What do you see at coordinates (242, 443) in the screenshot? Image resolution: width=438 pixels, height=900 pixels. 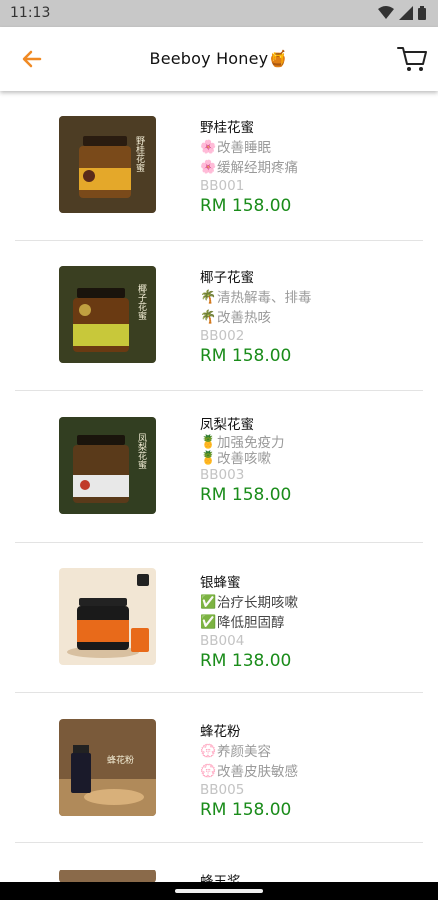 I see `product-feature: 🍍 加强免疫力` at bounding box center [242, 443].